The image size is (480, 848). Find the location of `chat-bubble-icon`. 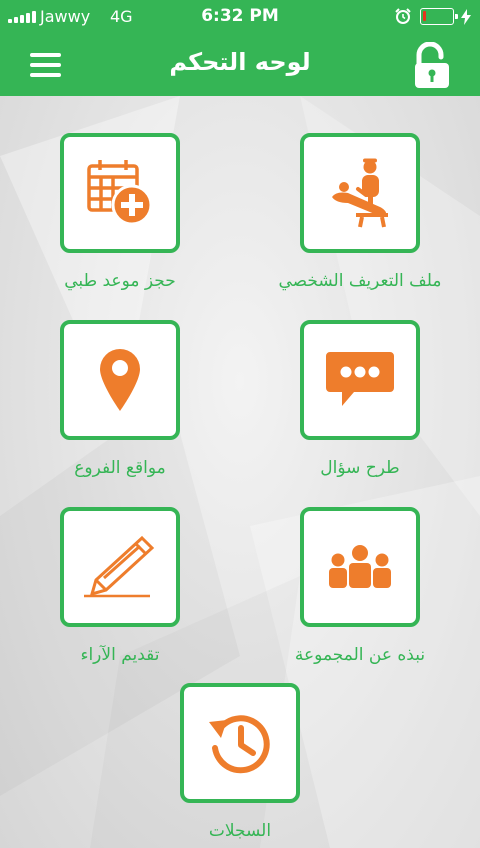

chat-bubble-icon is located at coordinates (360, 379).